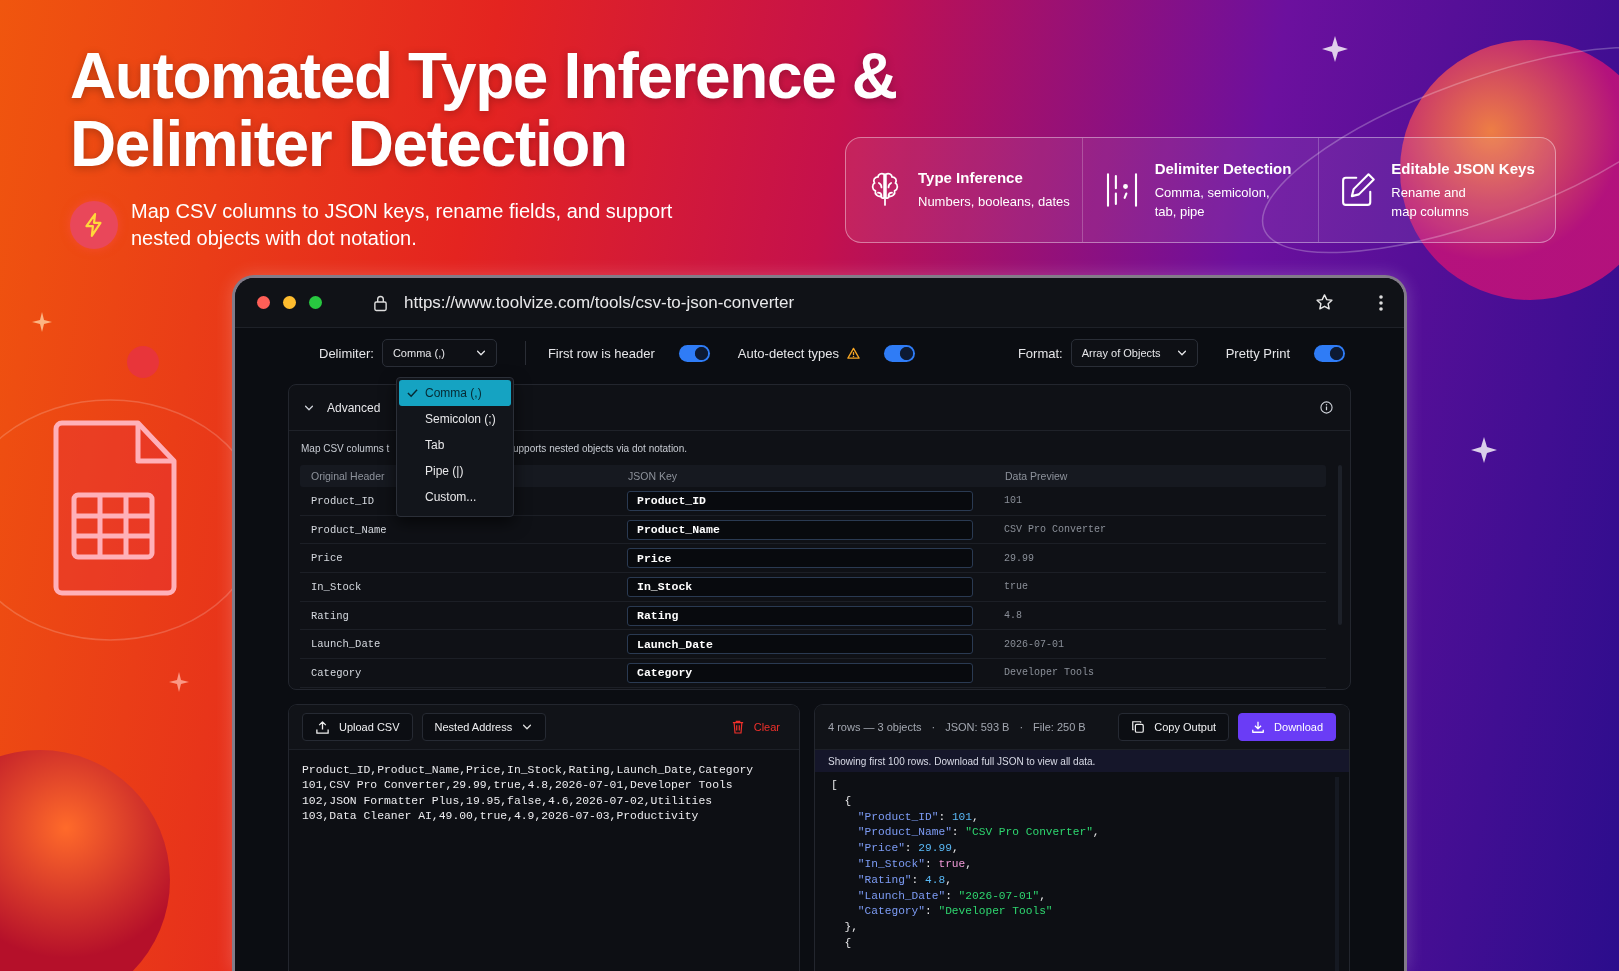  What do you see at coordinates (412, 393) in the screenshot?
I see `checkmark-icon` at bounding box center [412, 393].